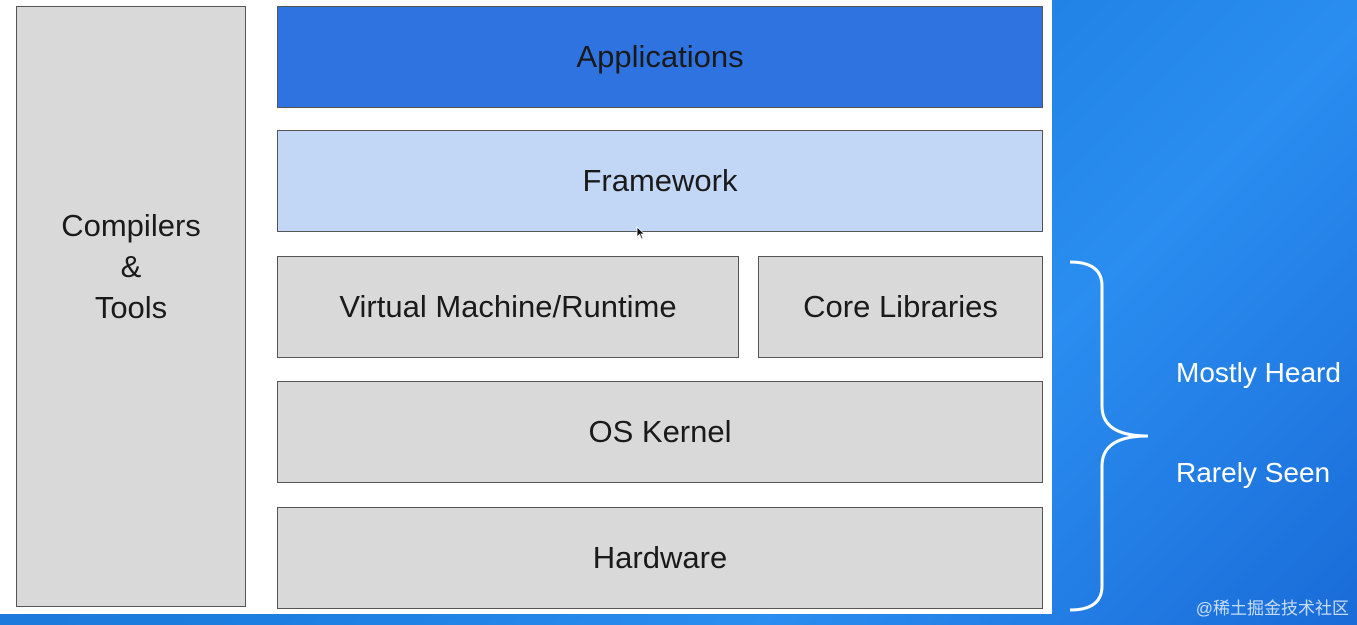  I want to click on virtual-machine-label: Virtual Machine/Runtime, so click(508, 306).